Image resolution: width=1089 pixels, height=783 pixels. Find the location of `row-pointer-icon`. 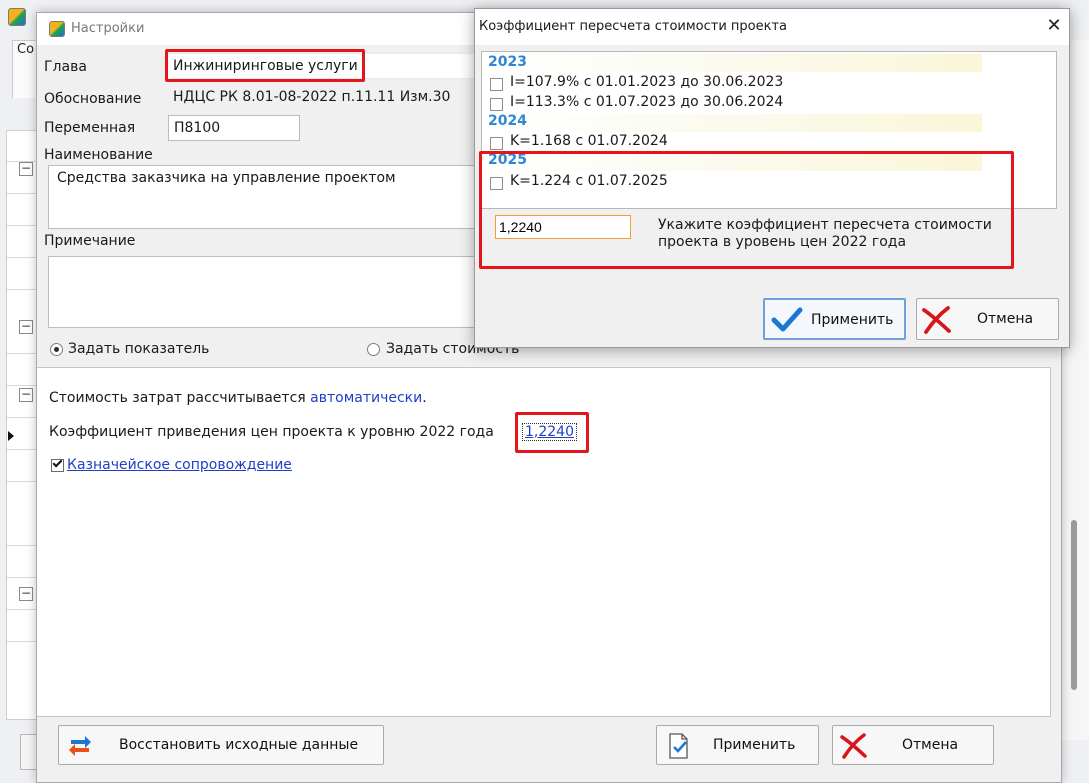

row-pointer-icon is located at coordinates (11, 436).